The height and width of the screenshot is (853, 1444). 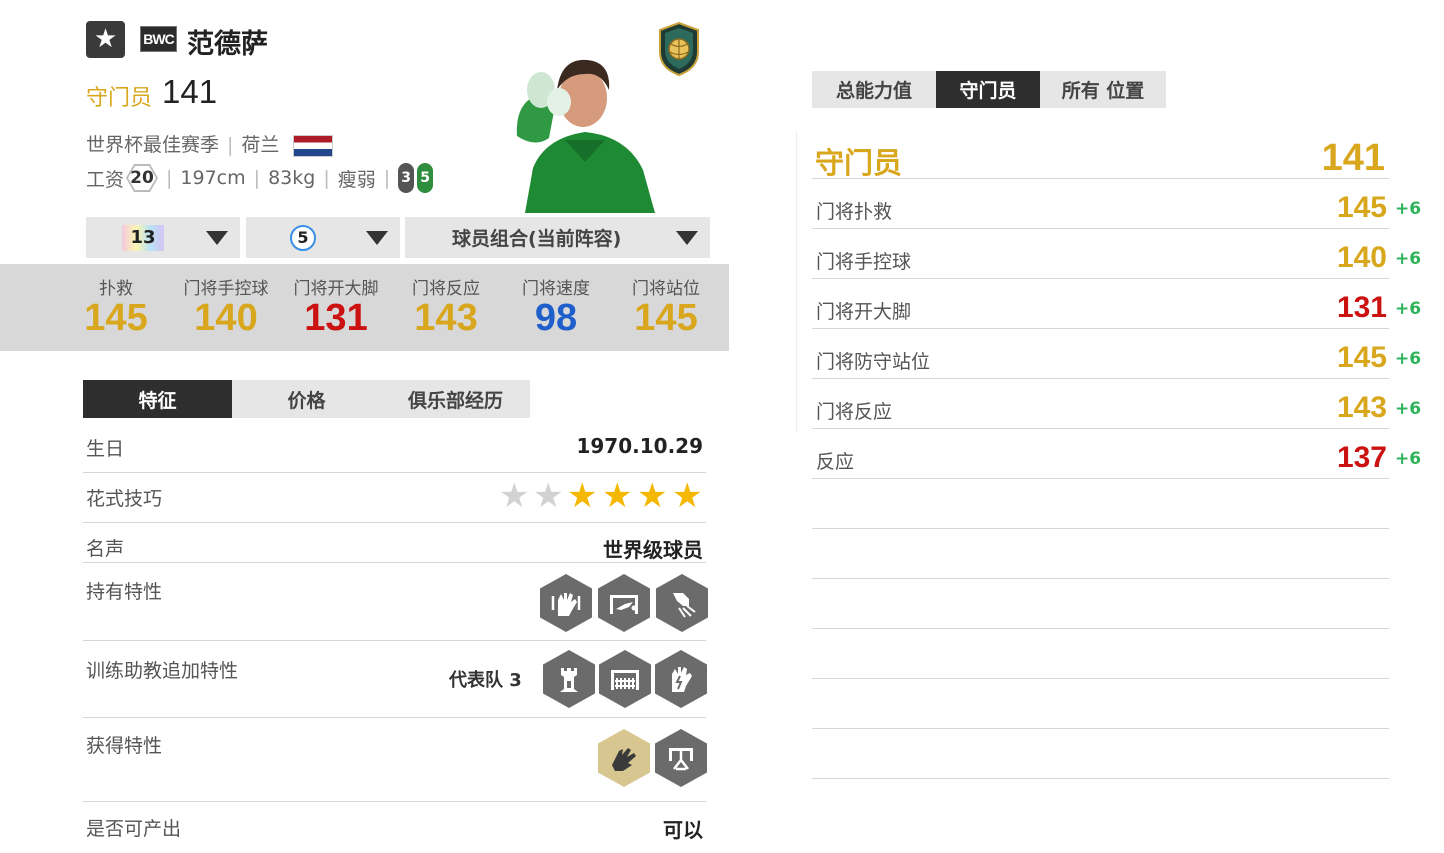 I want to click on right-foot-icon: 5, so click(x=425, y=178).